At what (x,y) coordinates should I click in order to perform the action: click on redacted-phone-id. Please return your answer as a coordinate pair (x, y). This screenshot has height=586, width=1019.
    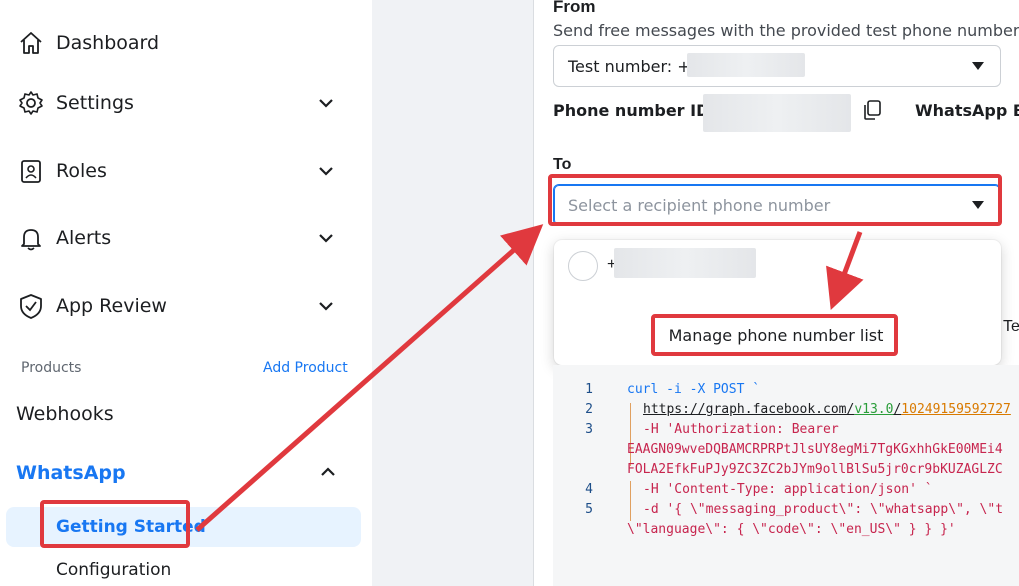
    Looking at the image, I should click on (777, 113).